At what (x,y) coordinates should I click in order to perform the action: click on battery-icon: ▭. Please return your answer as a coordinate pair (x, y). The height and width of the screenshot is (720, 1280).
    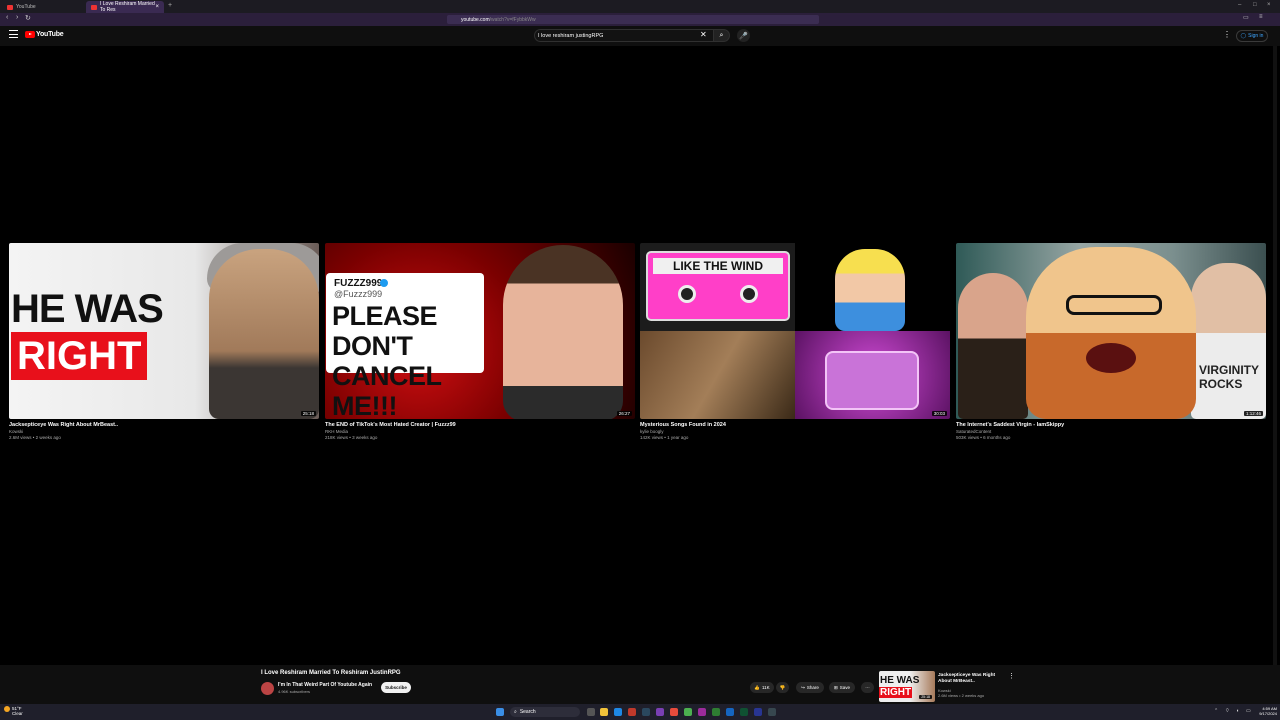
    Looking at the image, I should click on (1248, 711).